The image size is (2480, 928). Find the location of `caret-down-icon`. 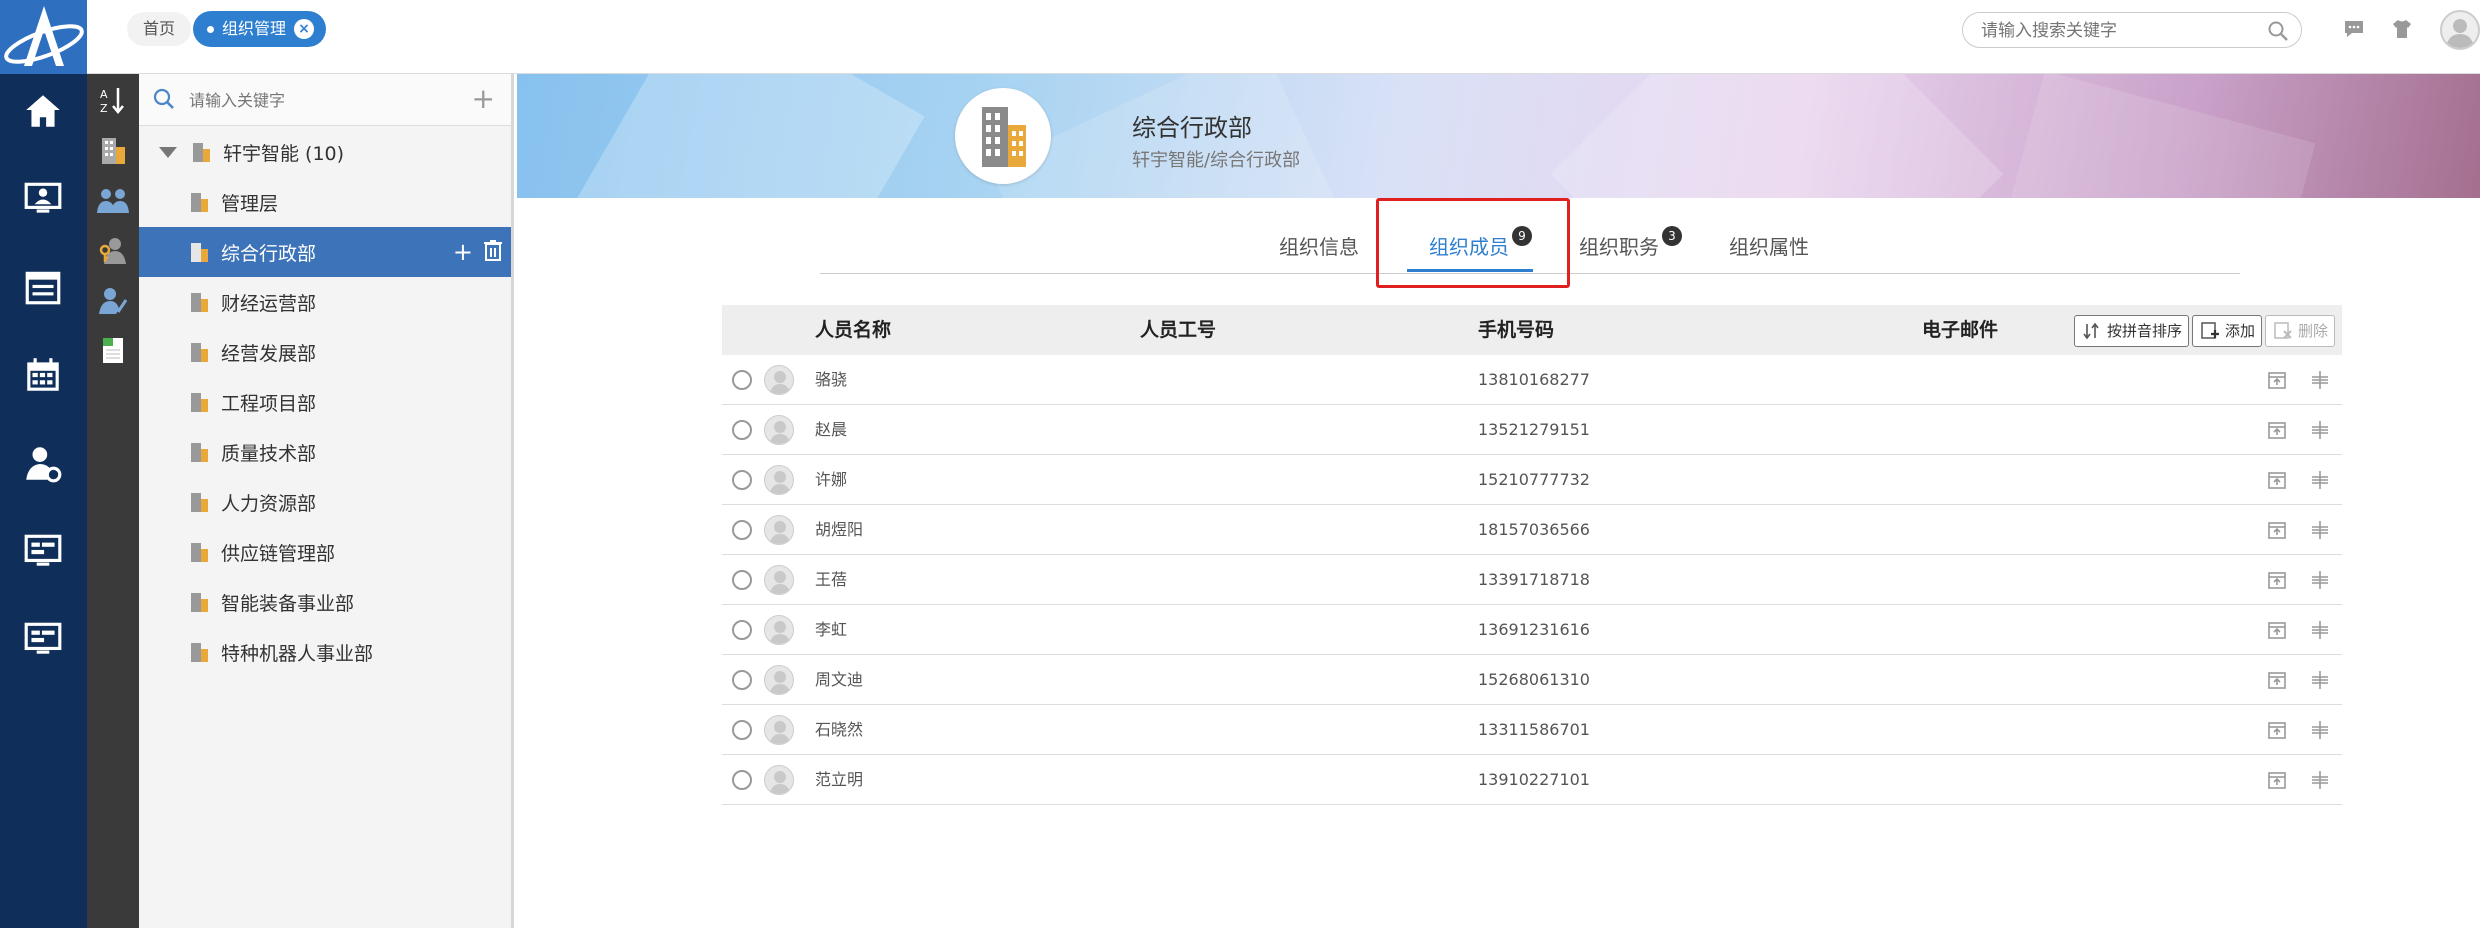

caret-down-icon is located at coordinates (168, 152).